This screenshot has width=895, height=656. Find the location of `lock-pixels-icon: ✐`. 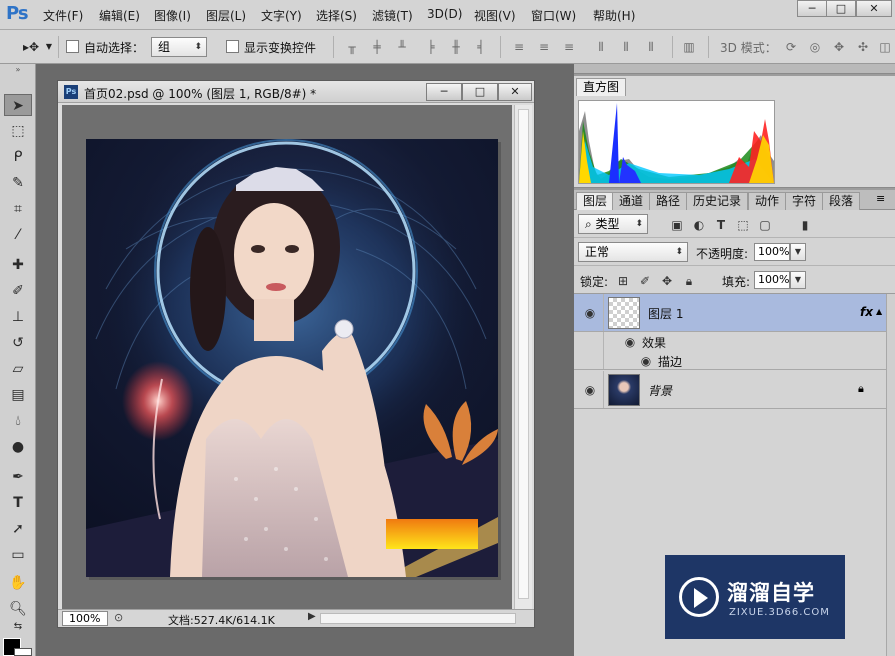

lock-pixels-icon: ✐ is located at coordinates (645, 281).